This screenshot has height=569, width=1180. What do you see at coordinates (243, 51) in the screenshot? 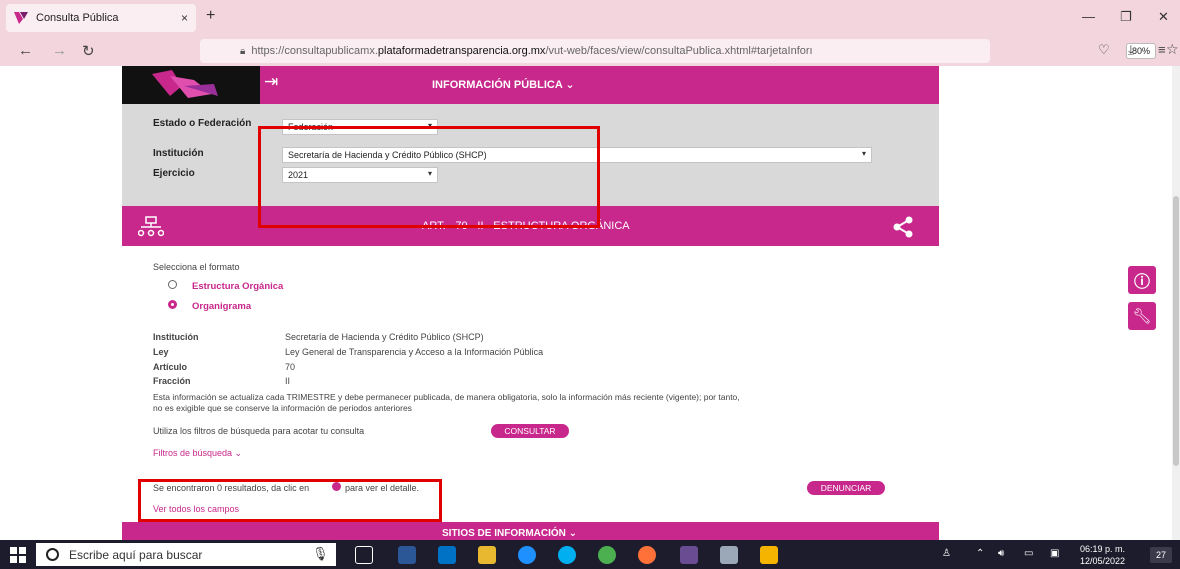
I see `lock-icon: 🔒︎` at bounding box center [243, 51].